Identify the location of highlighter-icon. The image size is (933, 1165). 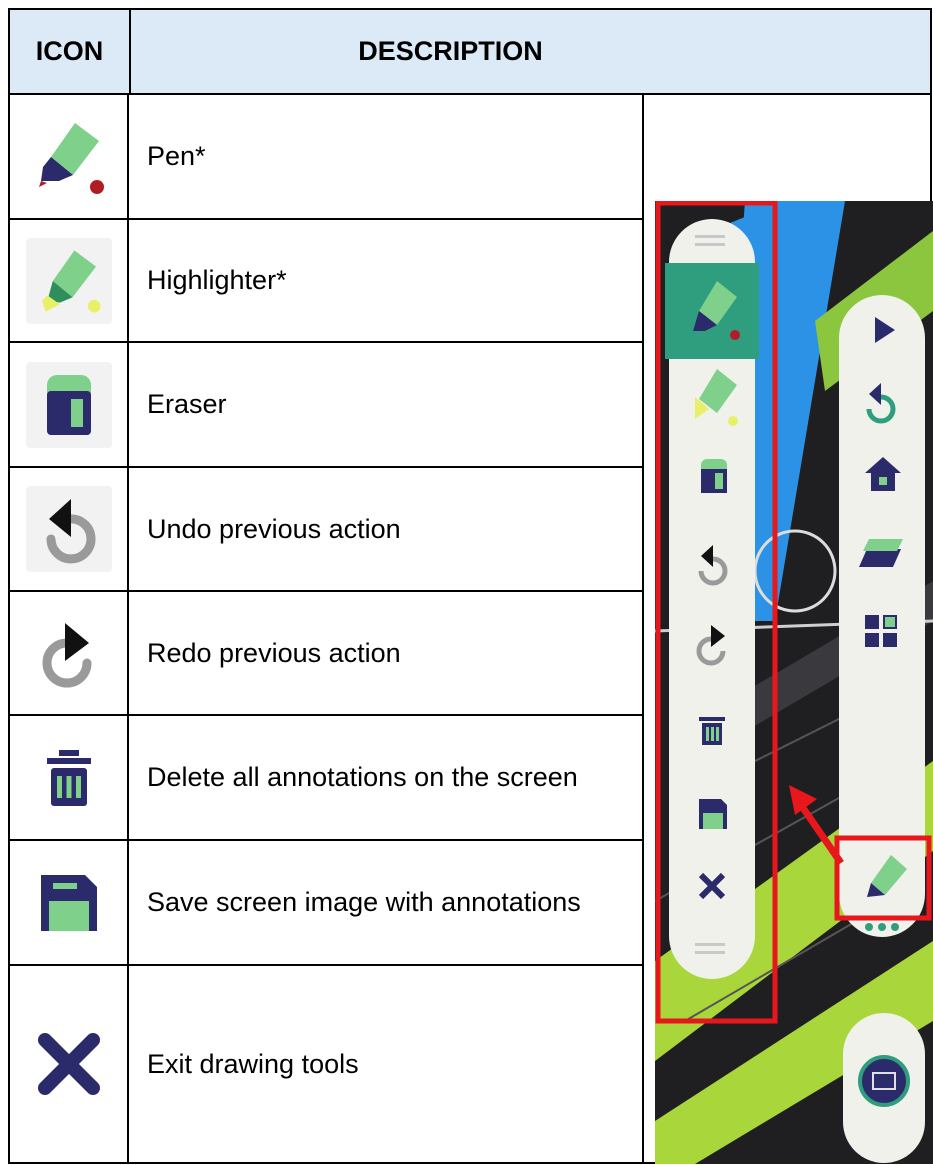
(70, 280).